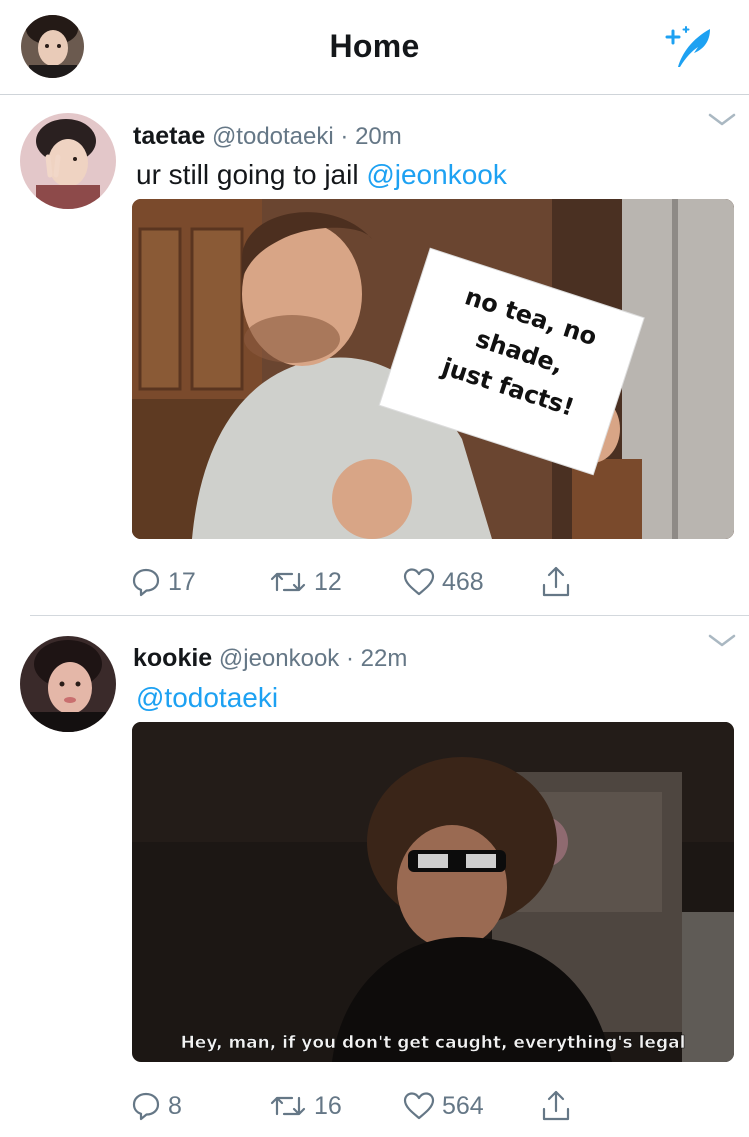 The image size is (749, 1137). I want to click on top-bar: Home, so click(374, 47).